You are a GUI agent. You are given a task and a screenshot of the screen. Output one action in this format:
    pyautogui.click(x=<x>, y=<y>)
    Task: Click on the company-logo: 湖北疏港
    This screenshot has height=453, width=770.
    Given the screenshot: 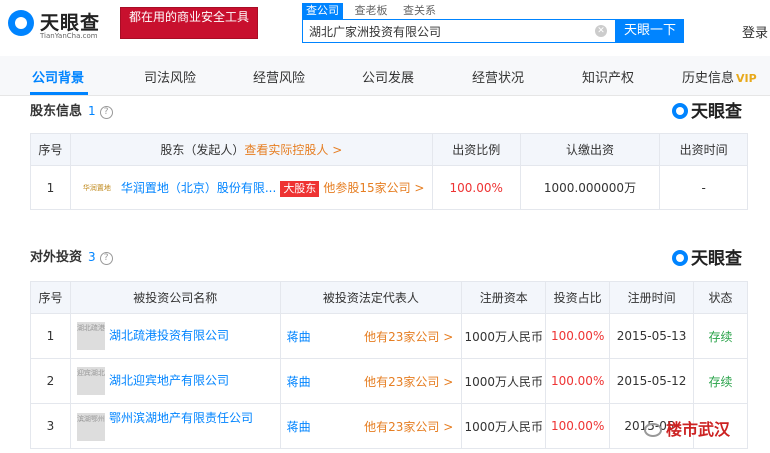 What is the action you would take?
    pyautogui.click(x=90, y=336)
    